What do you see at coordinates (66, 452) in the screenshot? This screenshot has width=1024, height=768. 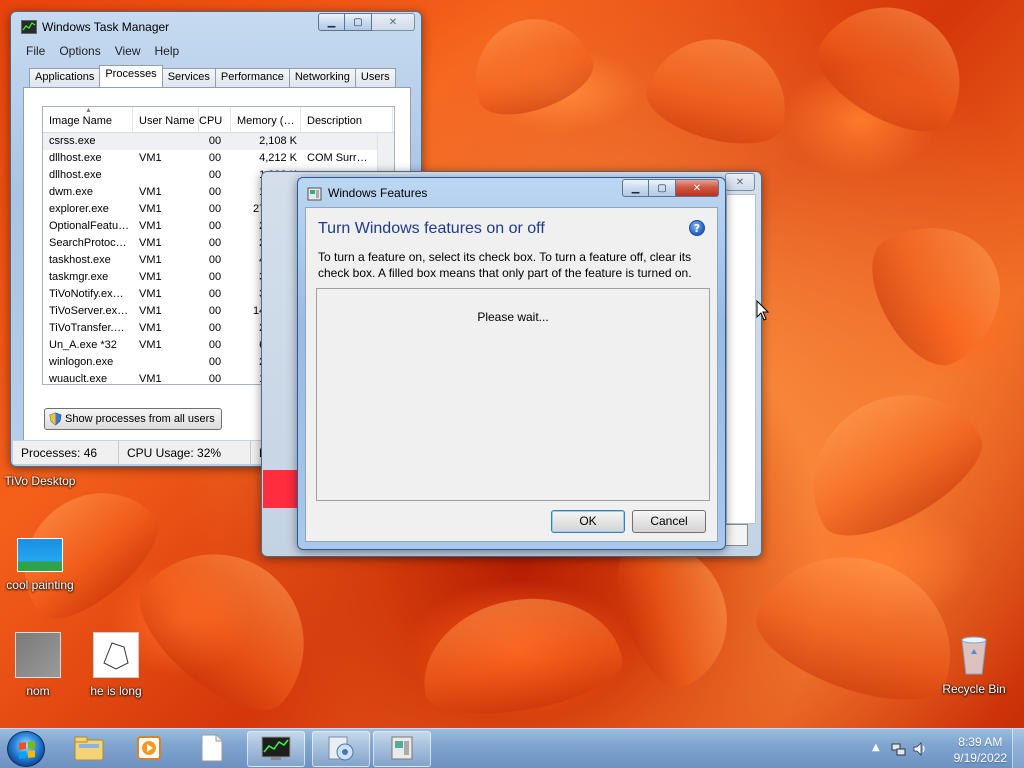 I see `status-processes: Processes: 46` at bounding box center [66, 452].